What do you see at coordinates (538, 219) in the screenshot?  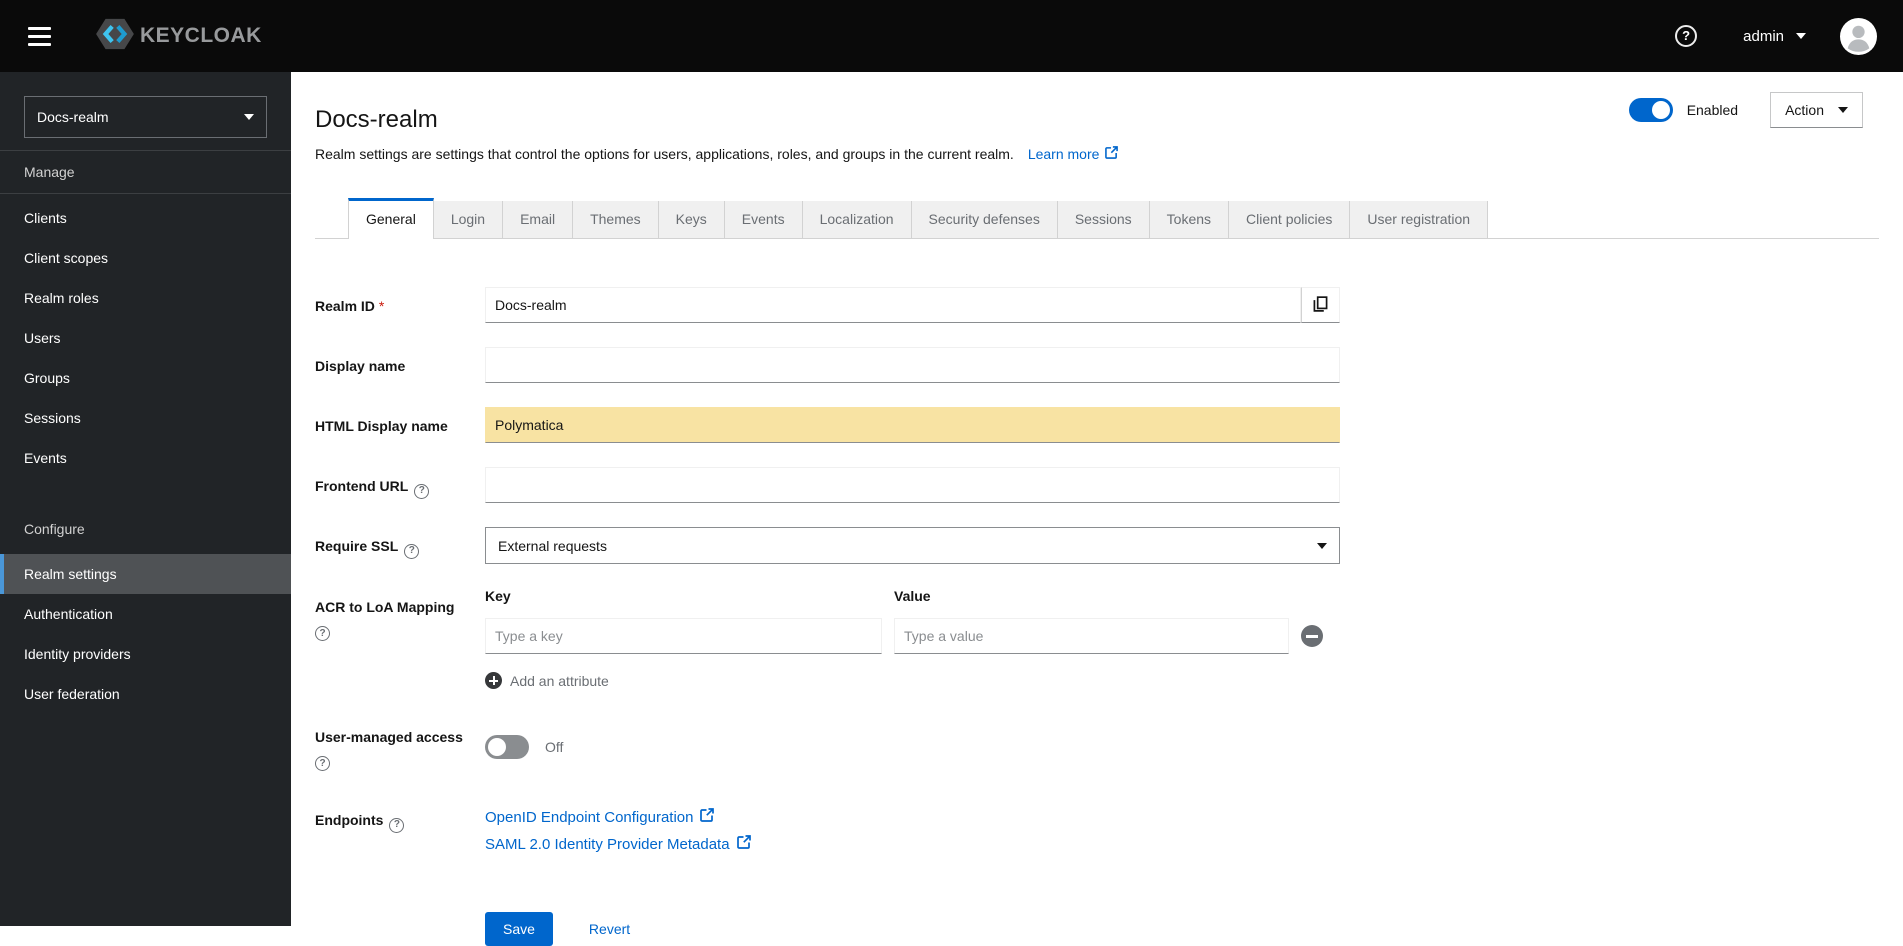 I see `tab-email: Email` at bounding box center [538, 219].